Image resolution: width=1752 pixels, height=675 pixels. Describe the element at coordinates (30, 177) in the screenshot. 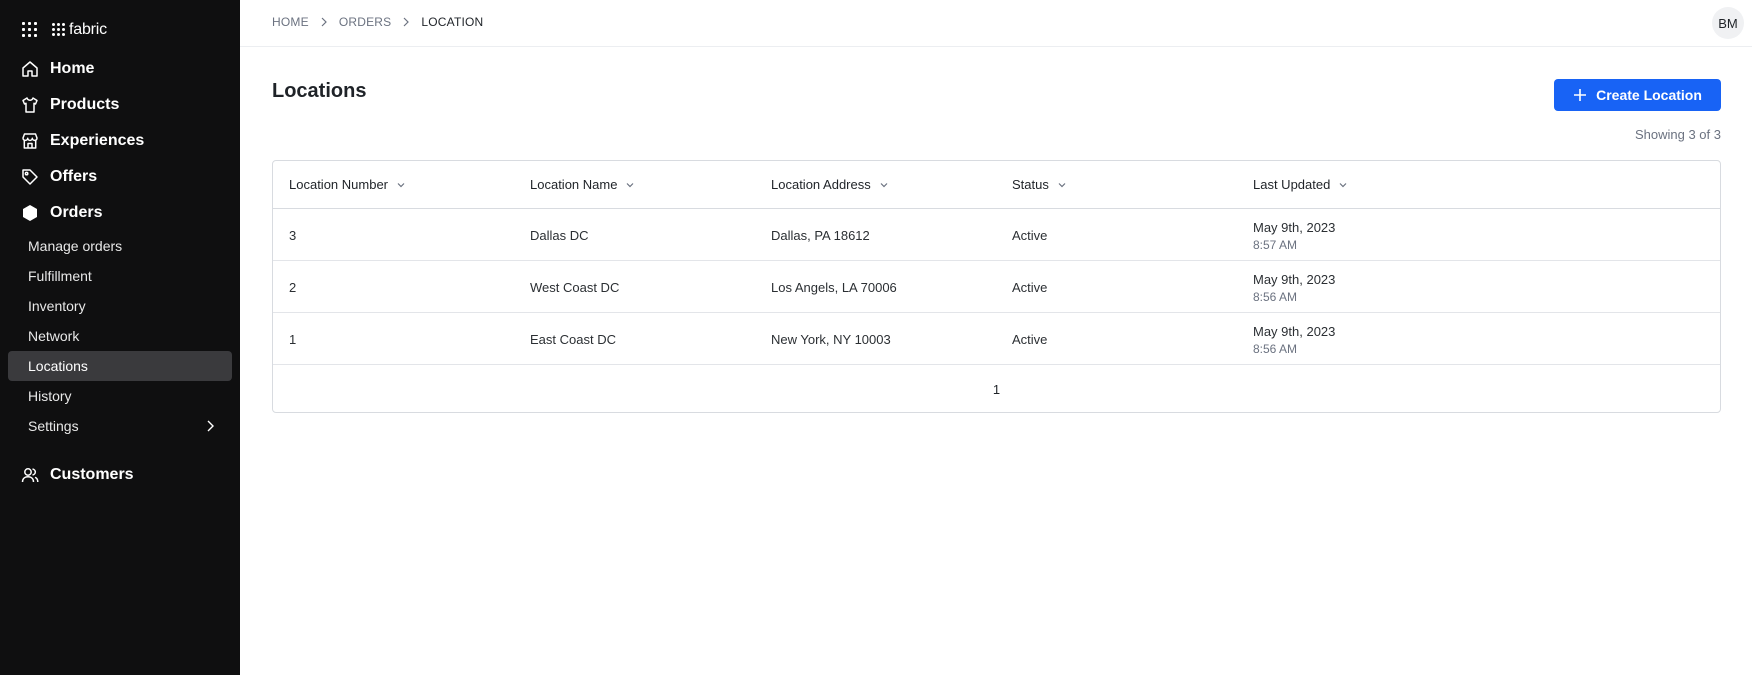

I see `tag-icon` at that location.